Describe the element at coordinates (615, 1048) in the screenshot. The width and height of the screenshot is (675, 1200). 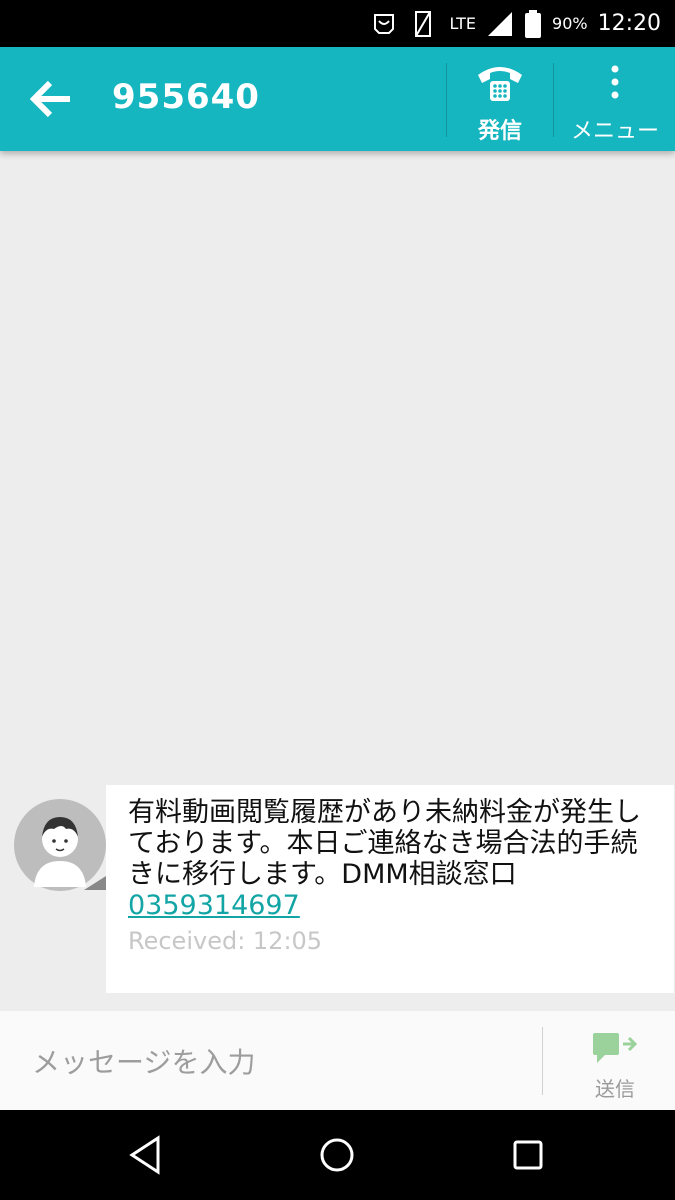
I see `send-message-icon` at that location.